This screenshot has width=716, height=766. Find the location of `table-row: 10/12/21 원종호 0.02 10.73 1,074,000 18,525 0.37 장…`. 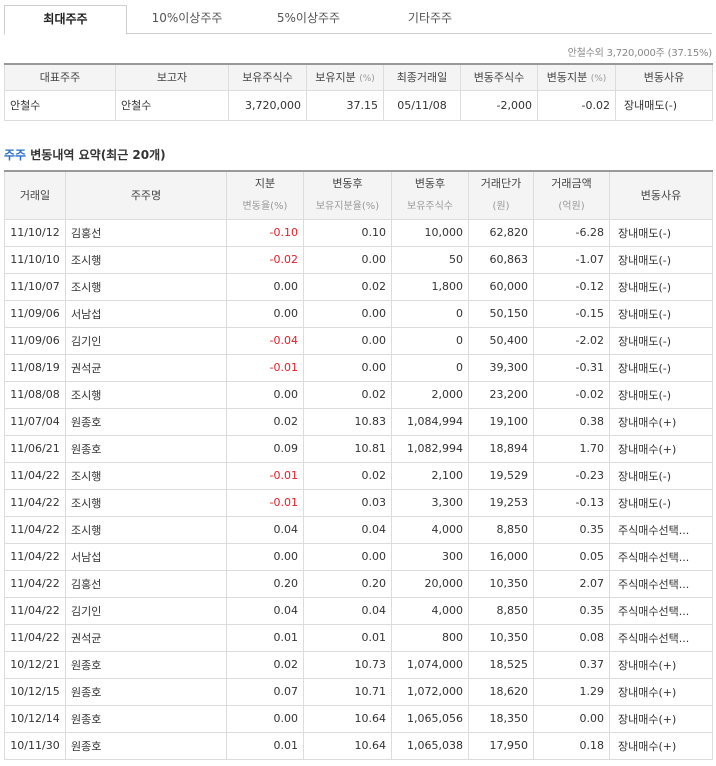

table-row: 10/12/21 원종호 0.02 10.73 1,074,000 18,525 0.37 장… is located at coordinates (358, 664).